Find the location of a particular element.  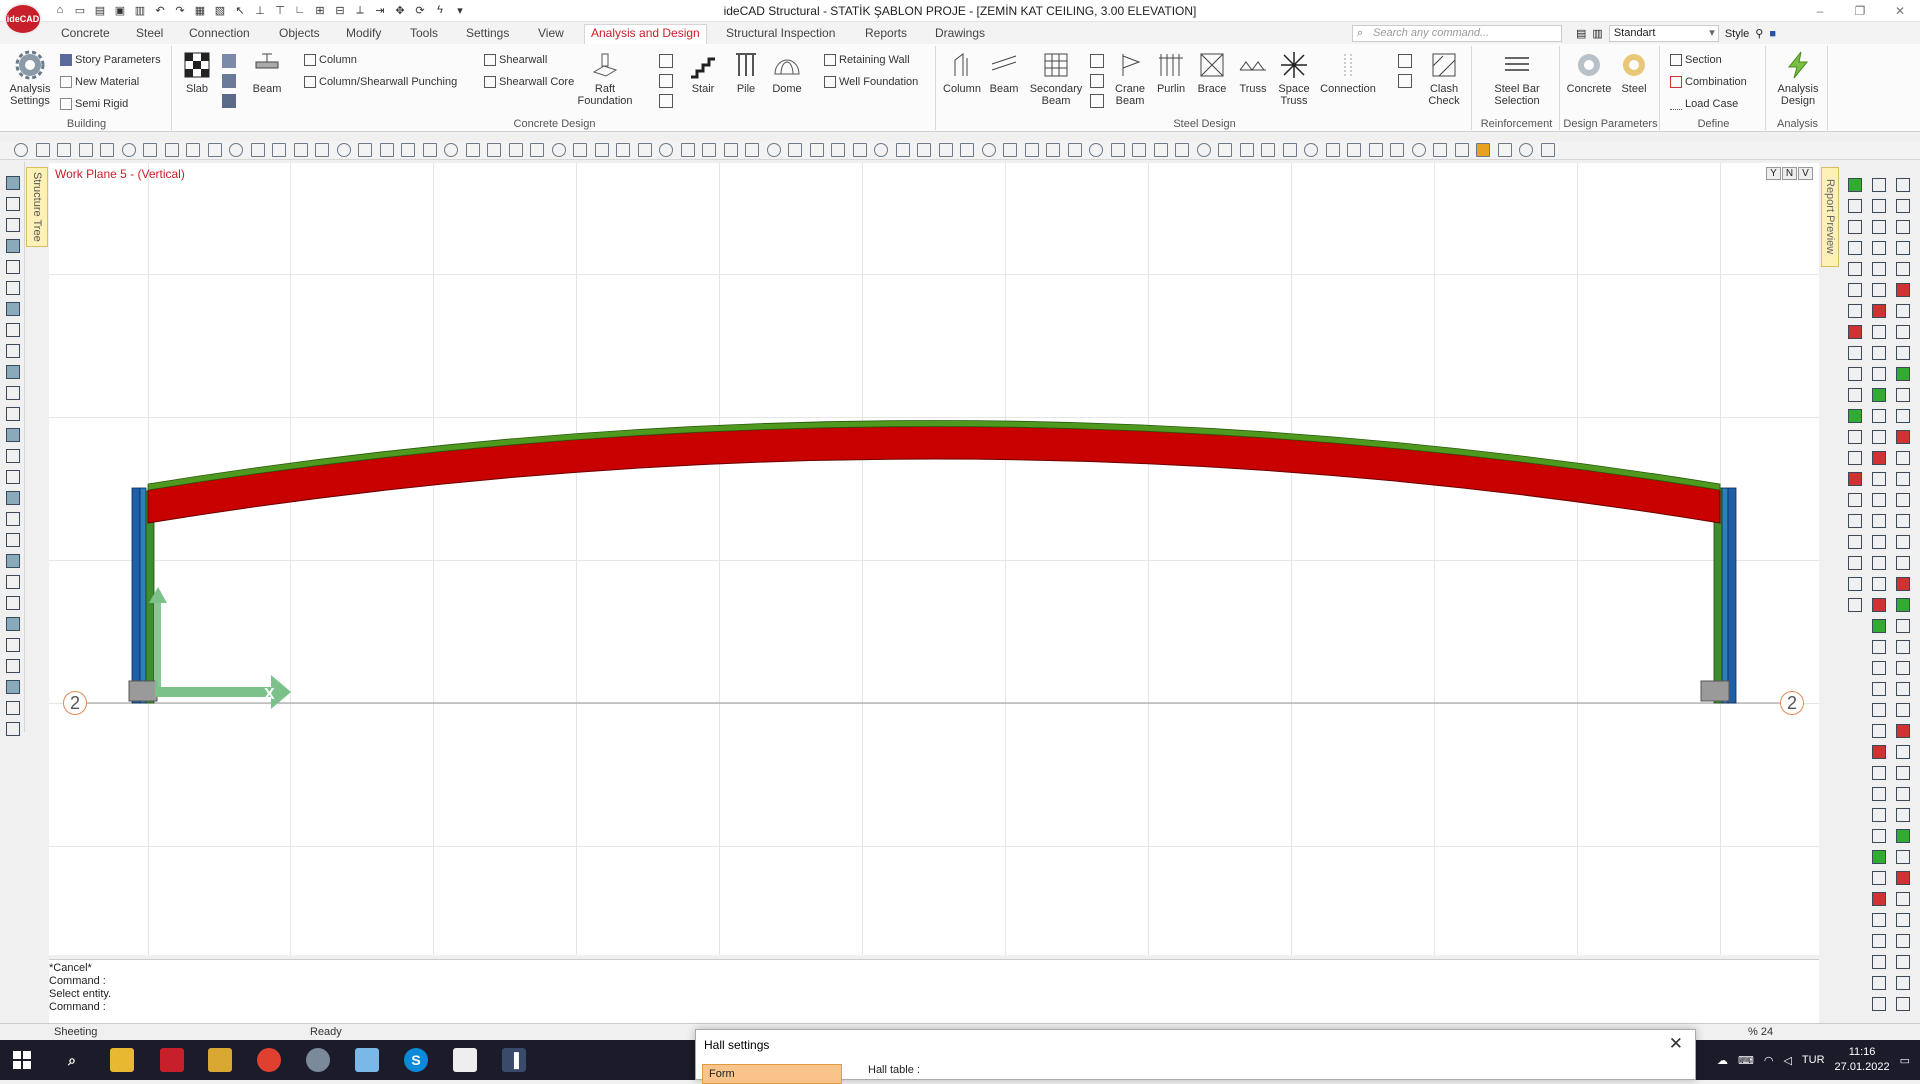

trim-icon: ⟂ is located at coordinates (360, 10).